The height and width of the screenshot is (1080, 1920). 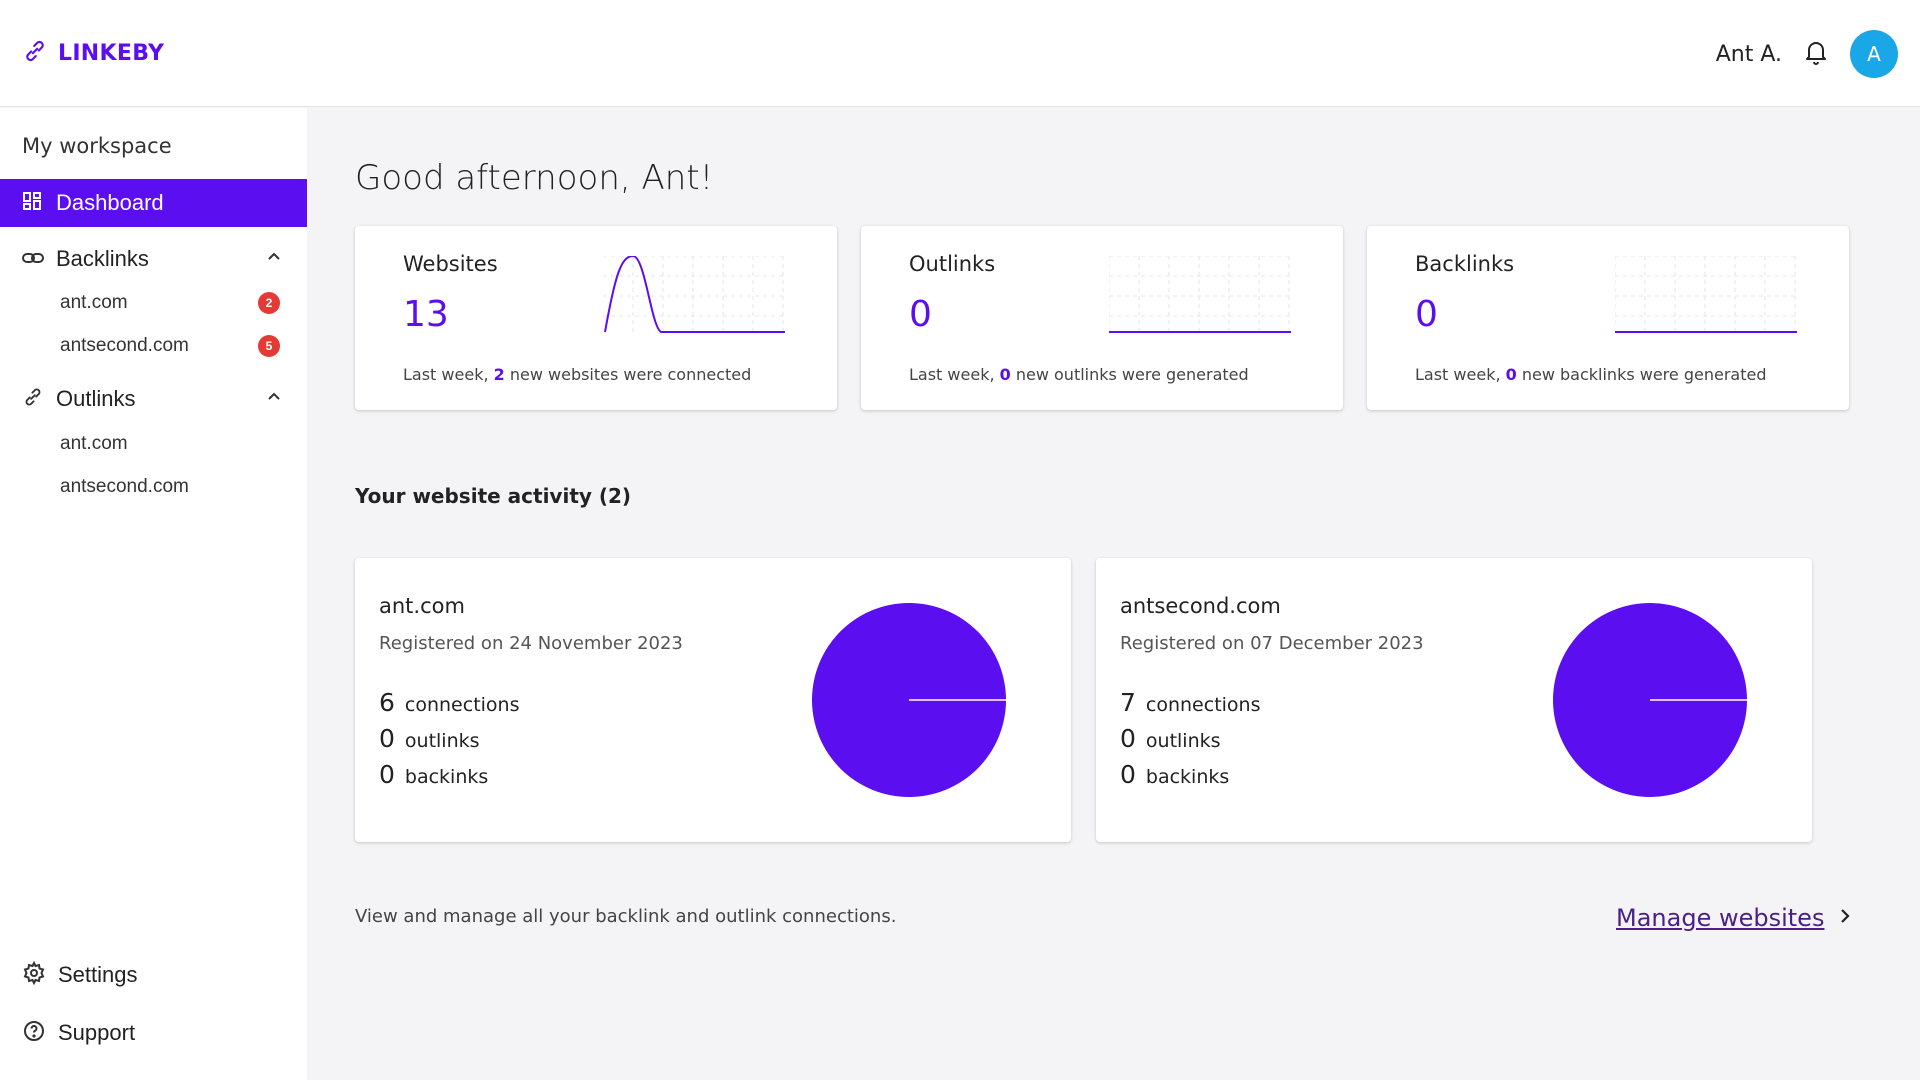 What do you see at coordinates (1079, 374) in the screenshot?
I see `stat-description: Last week, 0 new outlinks were generated` at bounding box center [1079, 374].